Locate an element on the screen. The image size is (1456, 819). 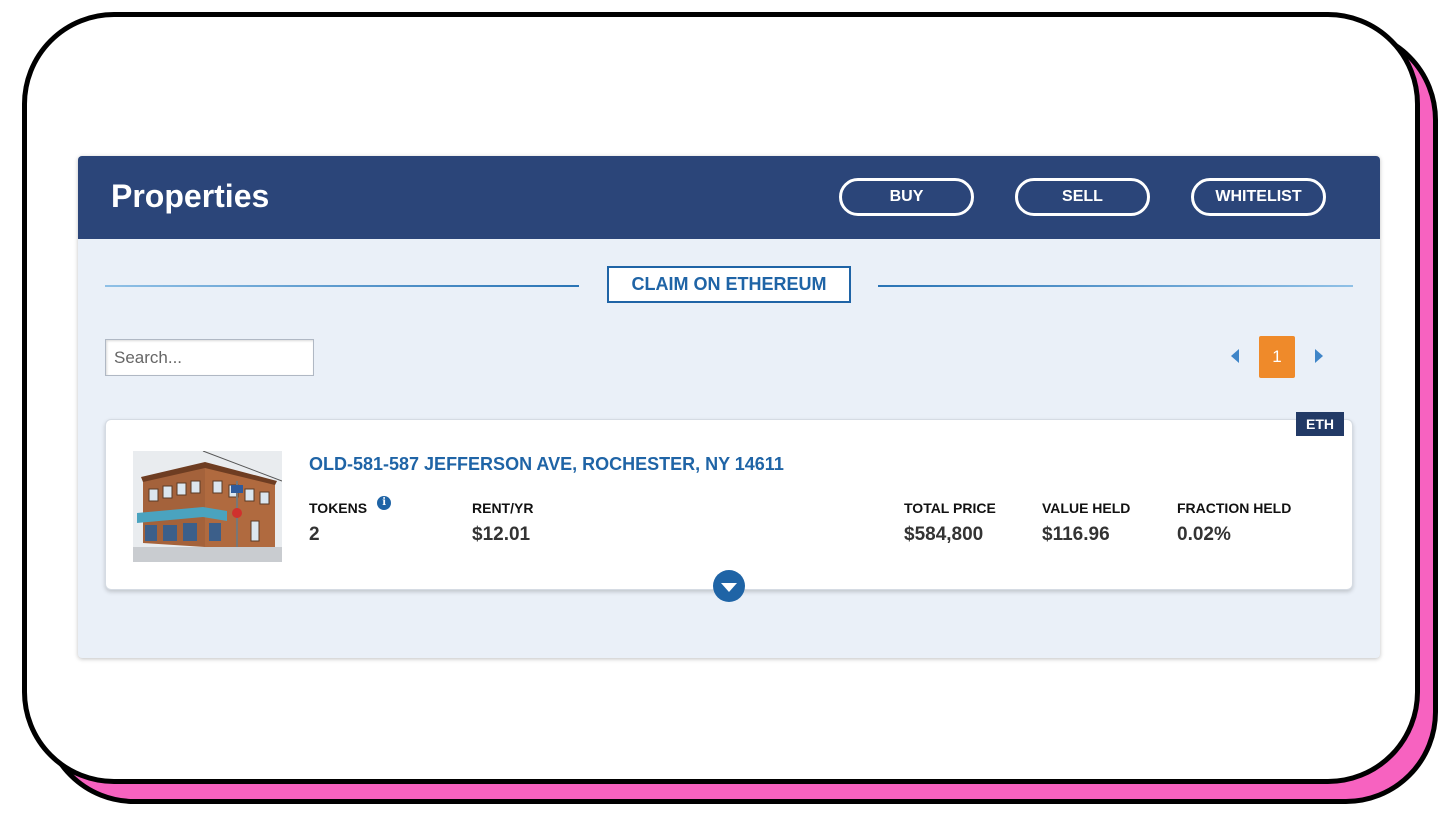
sell-button: SELL is located at coordinates (1082, 197).